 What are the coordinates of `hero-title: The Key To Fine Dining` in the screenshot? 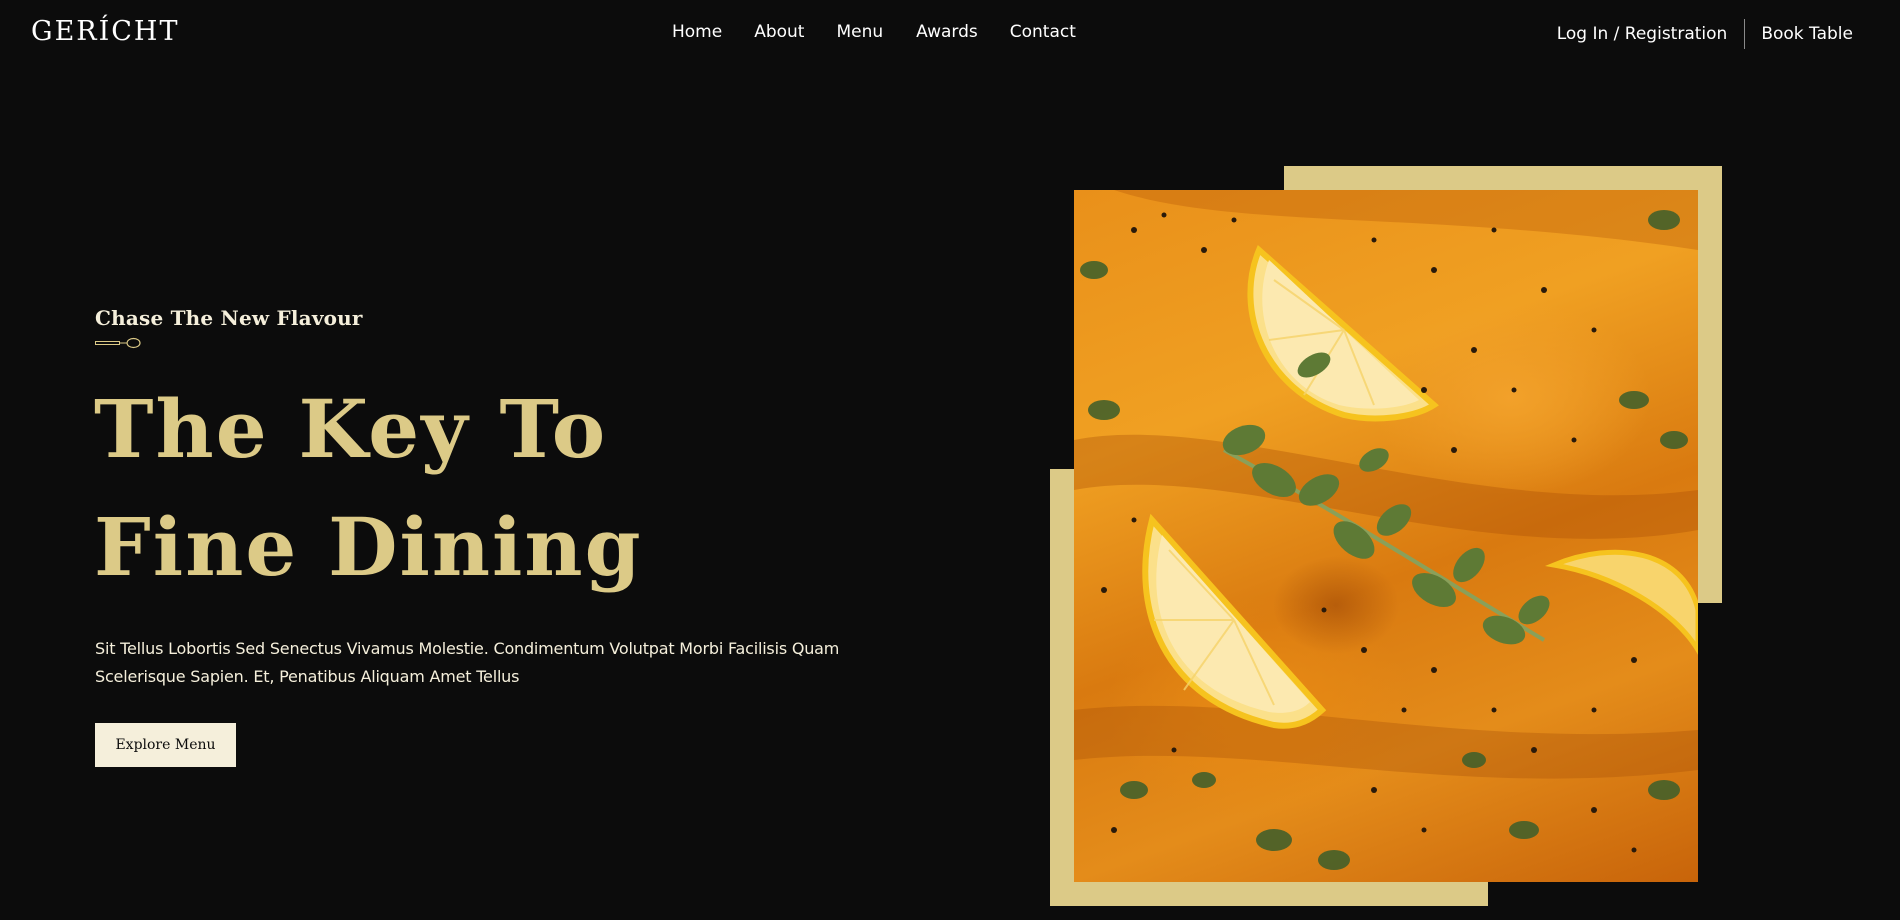 It's located at (368, 488).